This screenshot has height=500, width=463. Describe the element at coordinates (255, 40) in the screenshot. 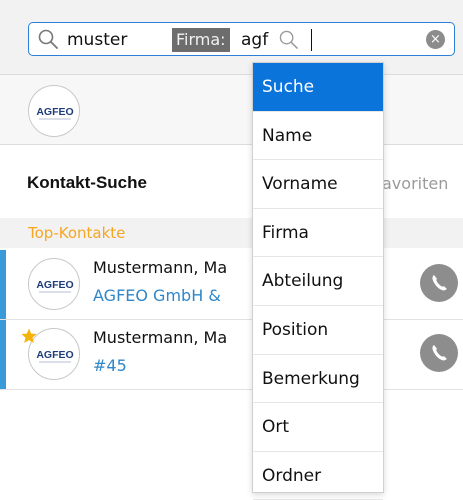

I see `search-term-filter: agf` at that location.